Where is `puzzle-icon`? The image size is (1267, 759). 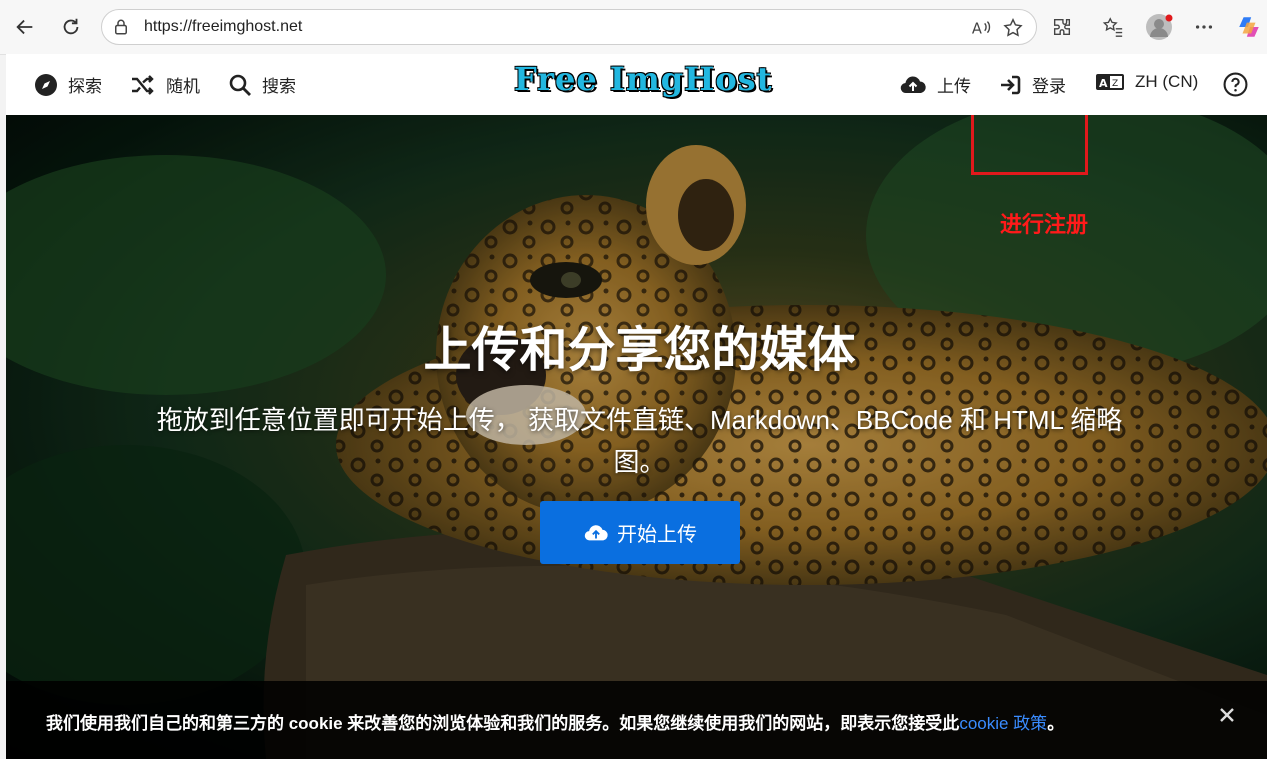
puzzle-icon is located at coordinates (1062, 27).